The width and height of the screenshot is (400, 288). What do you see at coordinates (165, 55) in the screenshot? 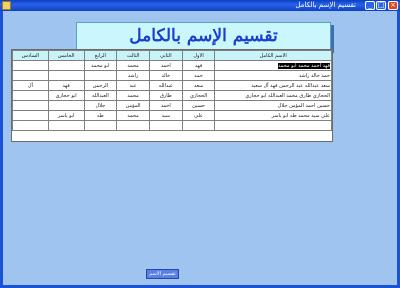
I see `column-header-second: الثاني` at bounding box center [165, 55].